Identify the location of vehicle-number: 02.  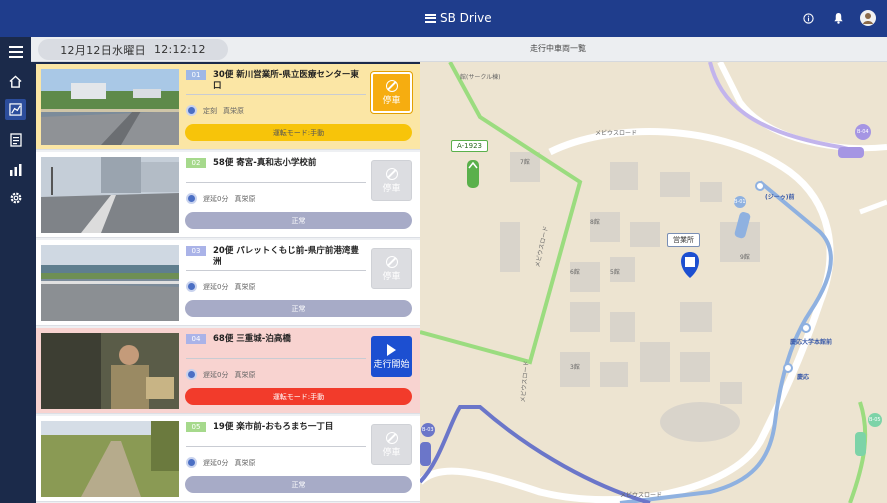
(196, 163).